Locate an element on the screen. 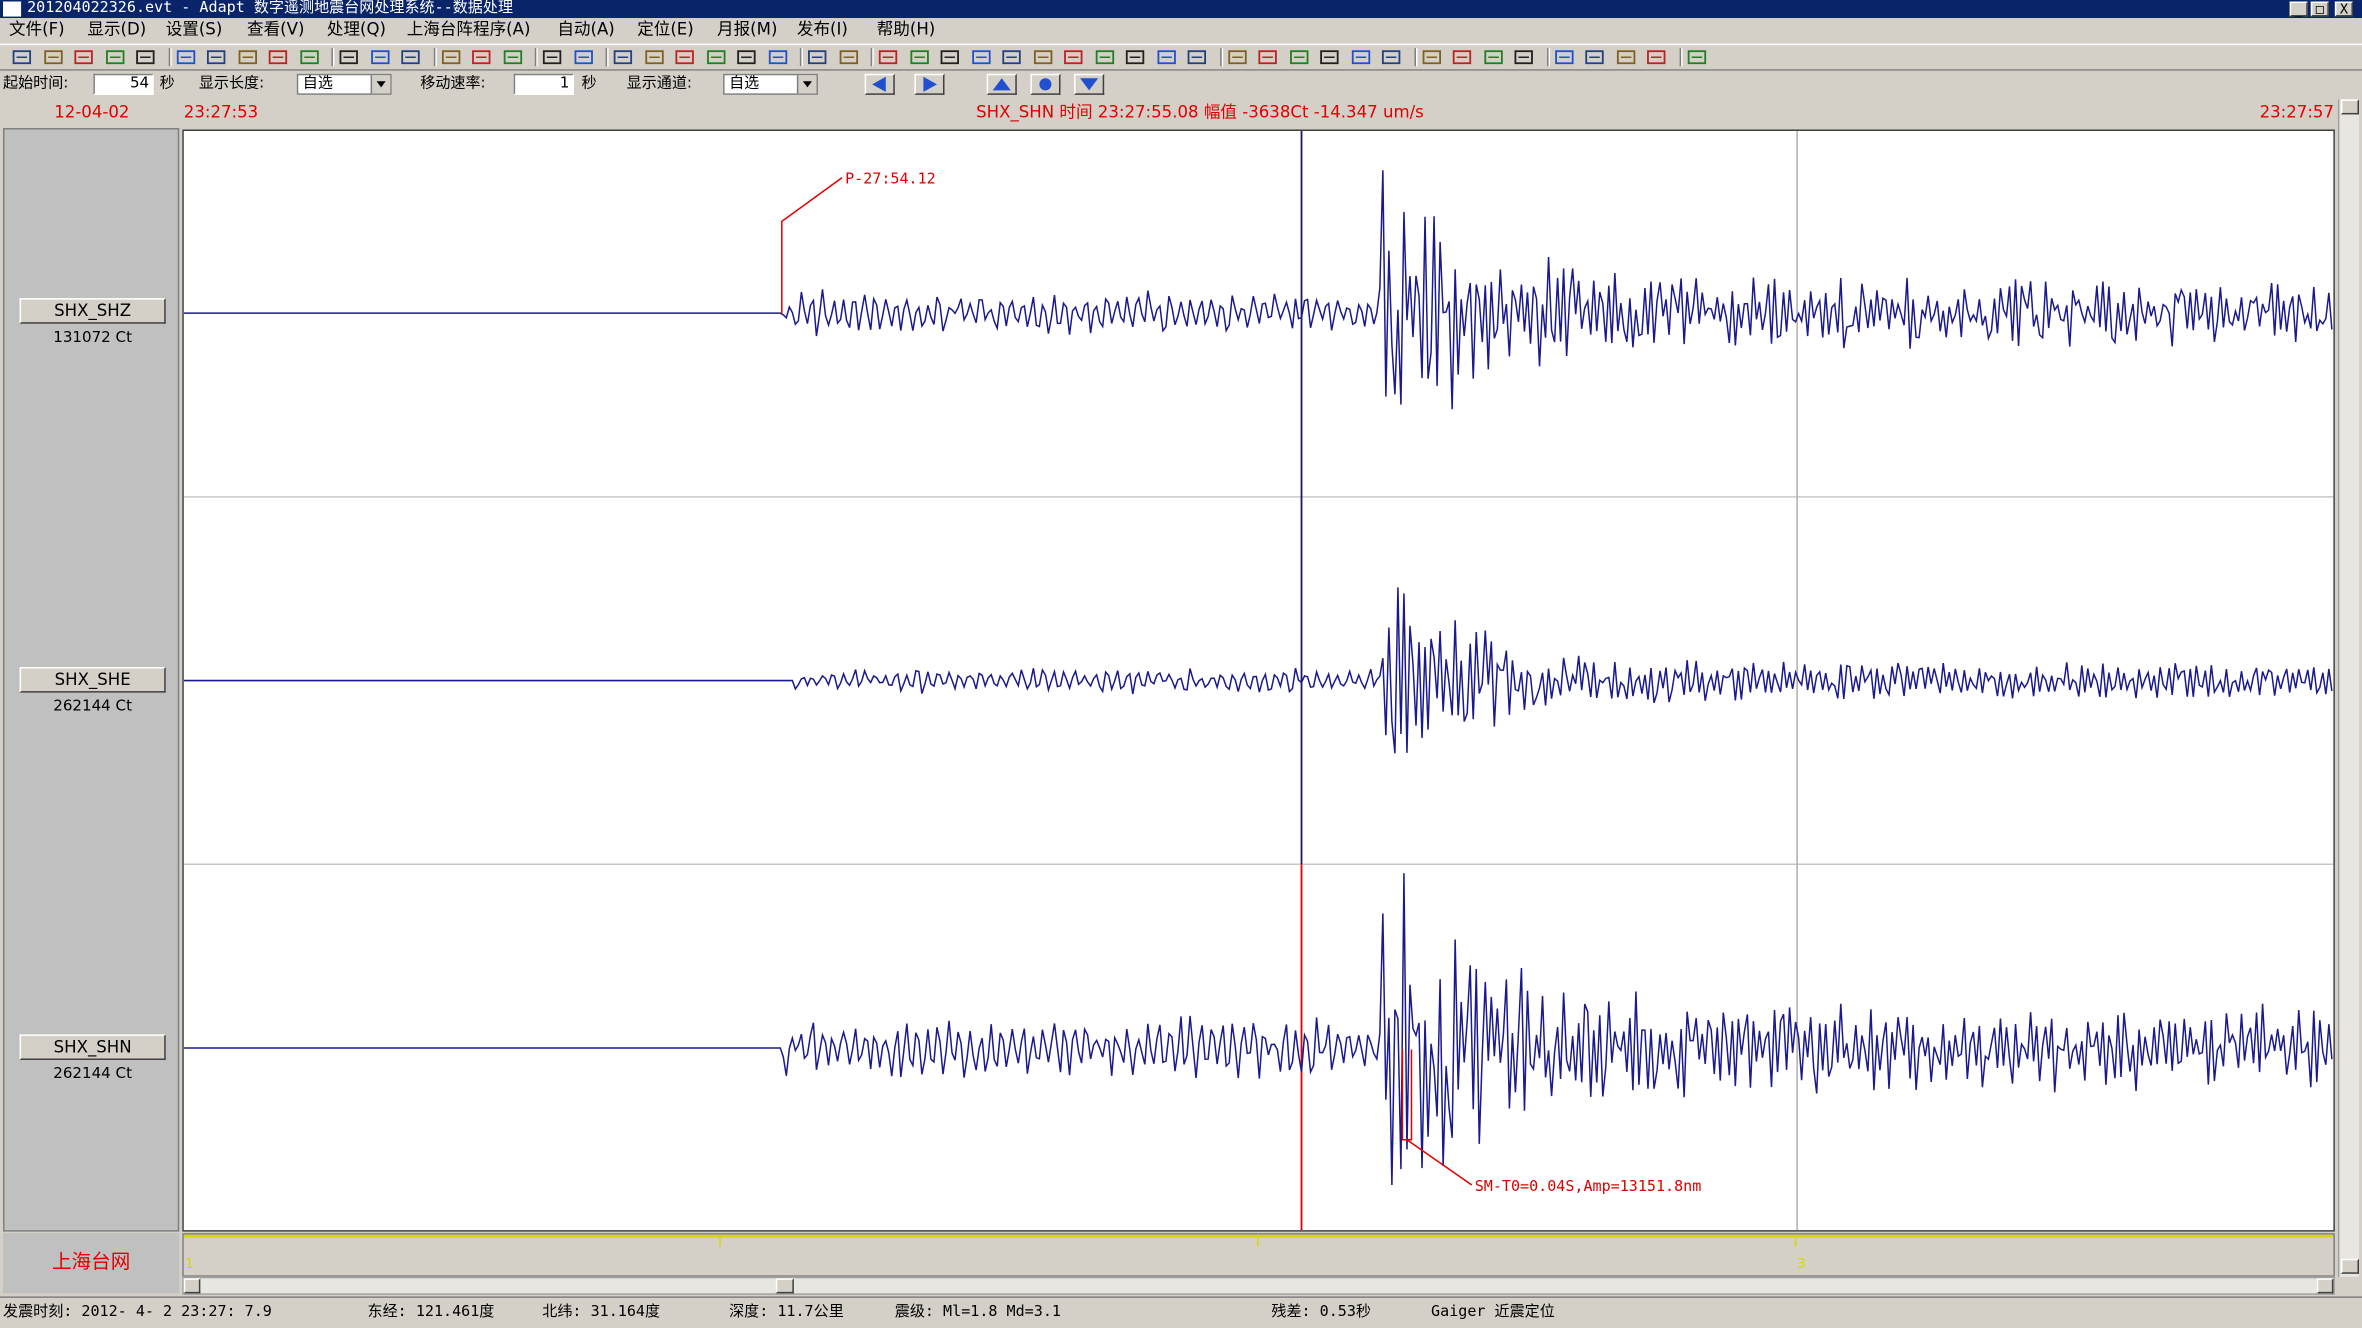 The height and width of the screenshot is (1328, 2362). globe-icon is located at coordinates (1197, 57).